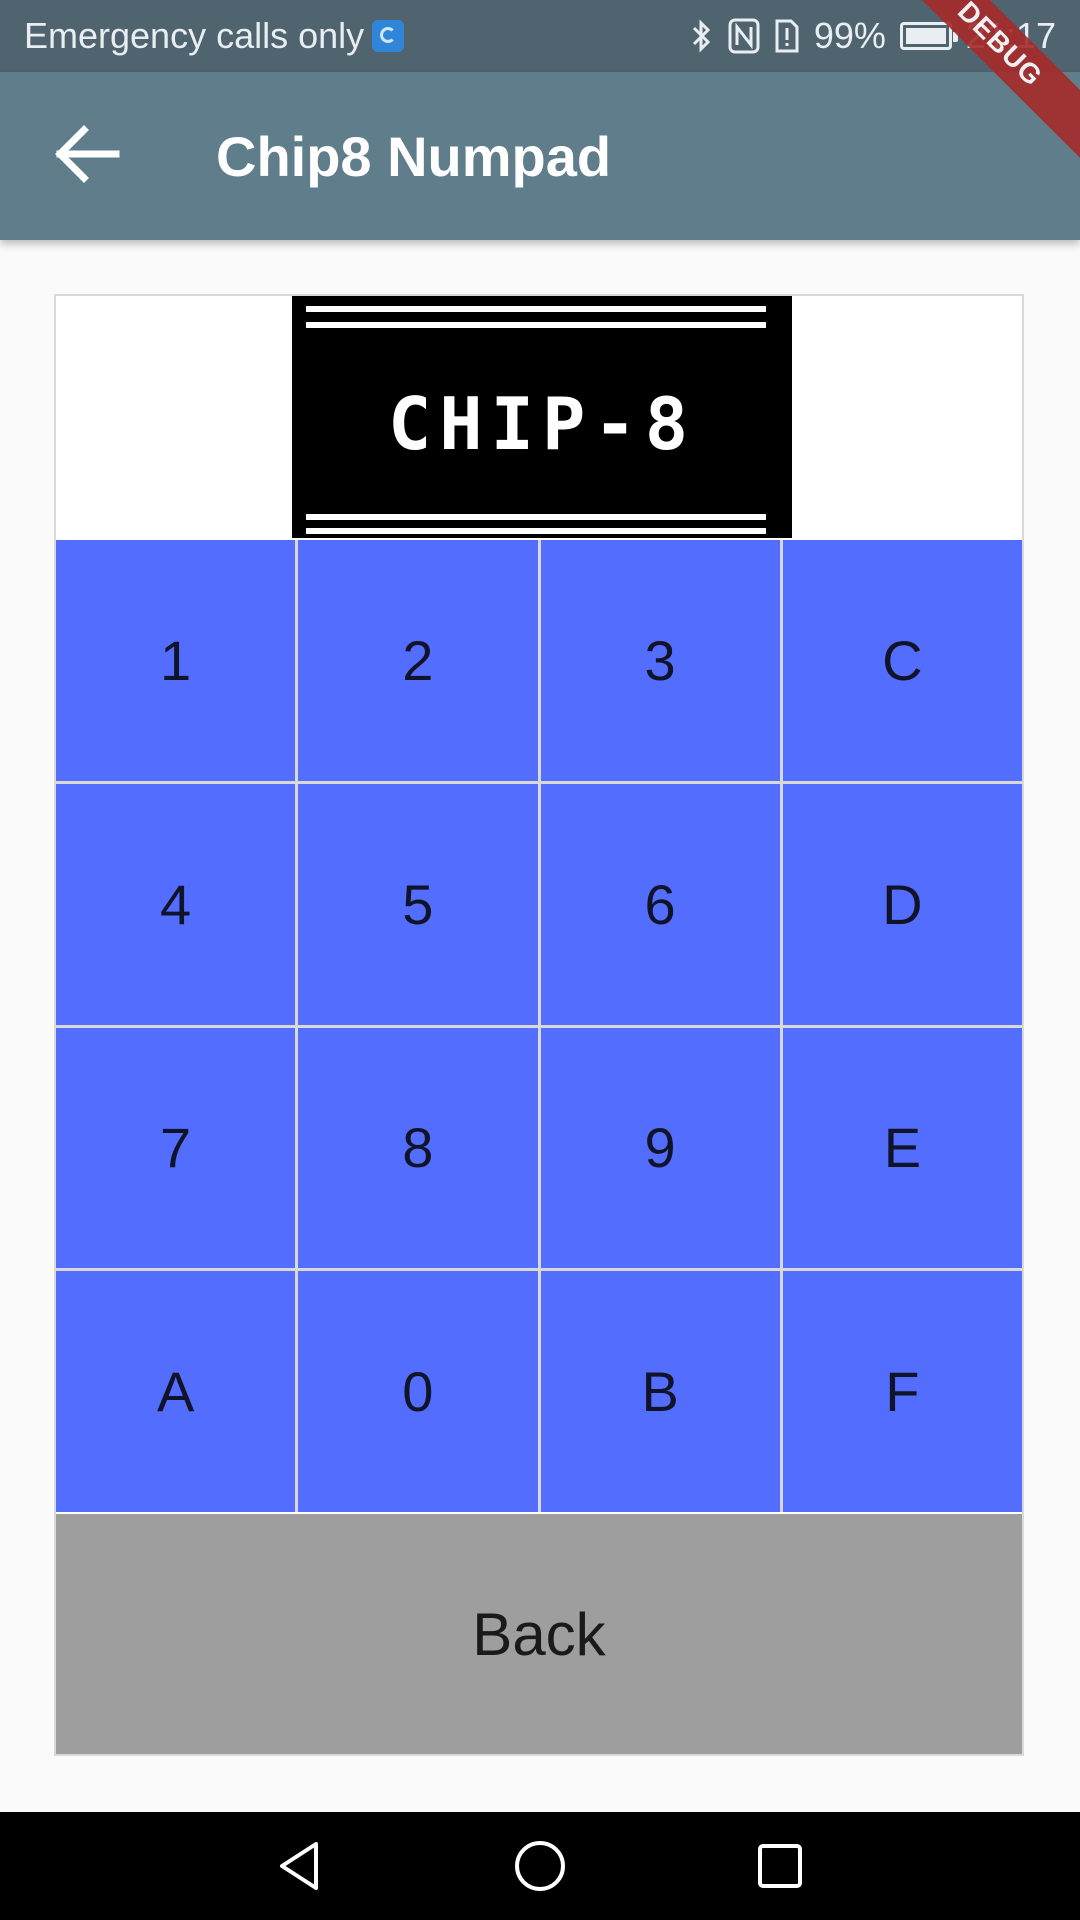 The width and height of the screenshot is (1080, 1920). Describe the element at coordinates (902, 904) in the screenshot. I see `key-button: D` at that location.